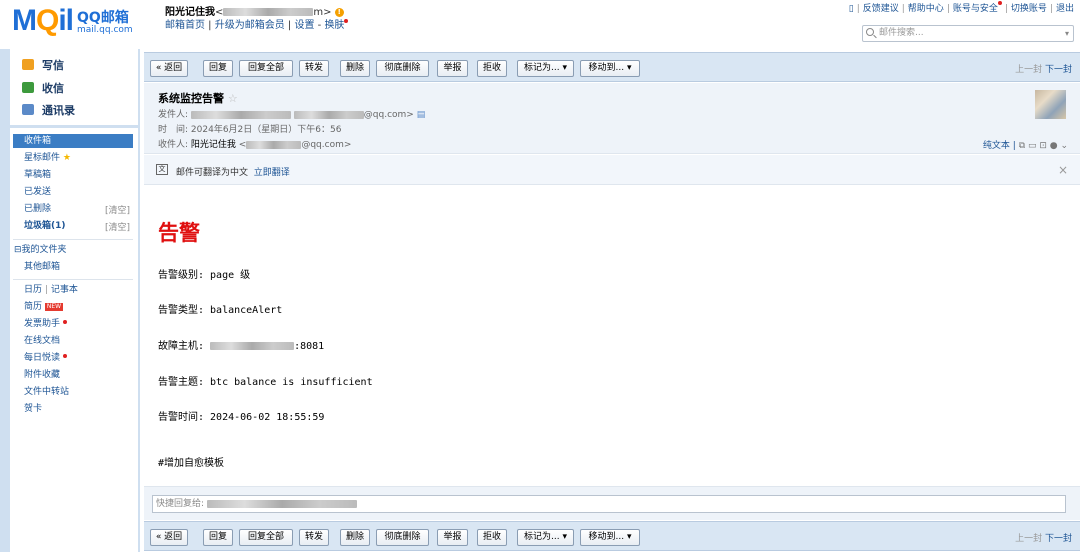 This screenshot has height=552, width=1080. I want to click on sidebar-item-attachments: 附件收藏, so click(42, 375).